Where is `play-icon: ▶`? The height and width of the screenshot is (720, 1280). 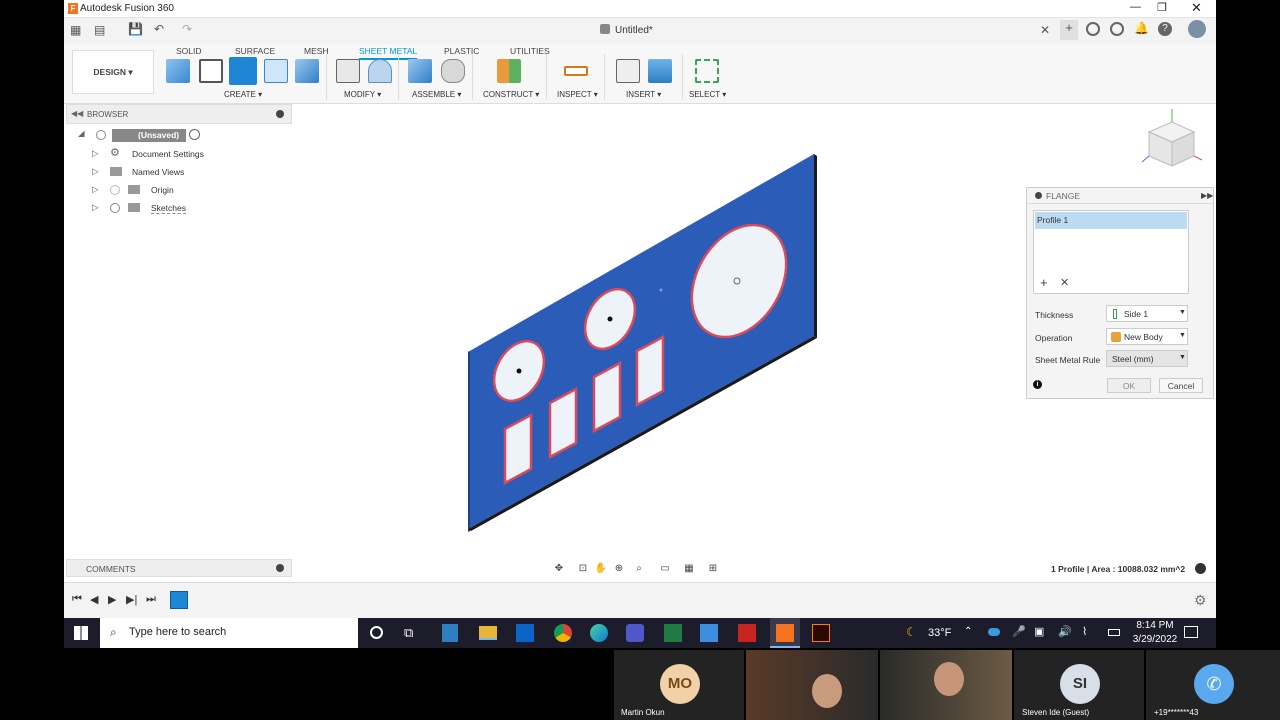 play-icon: ▶ is located at coordinates (112, 599).